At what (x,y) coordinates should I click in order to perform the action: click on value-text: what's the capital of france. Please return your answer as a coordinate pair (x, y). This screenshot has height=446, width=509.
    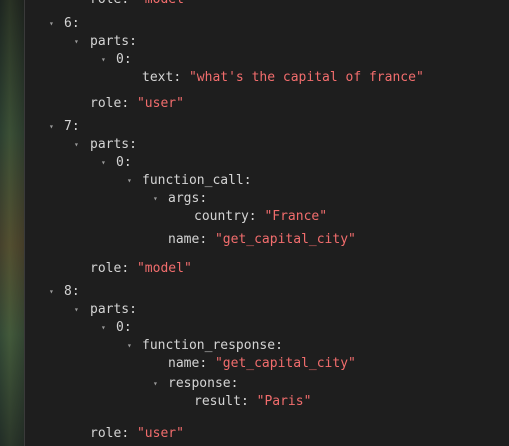
    Looking at the image, I should click on (306, 77).